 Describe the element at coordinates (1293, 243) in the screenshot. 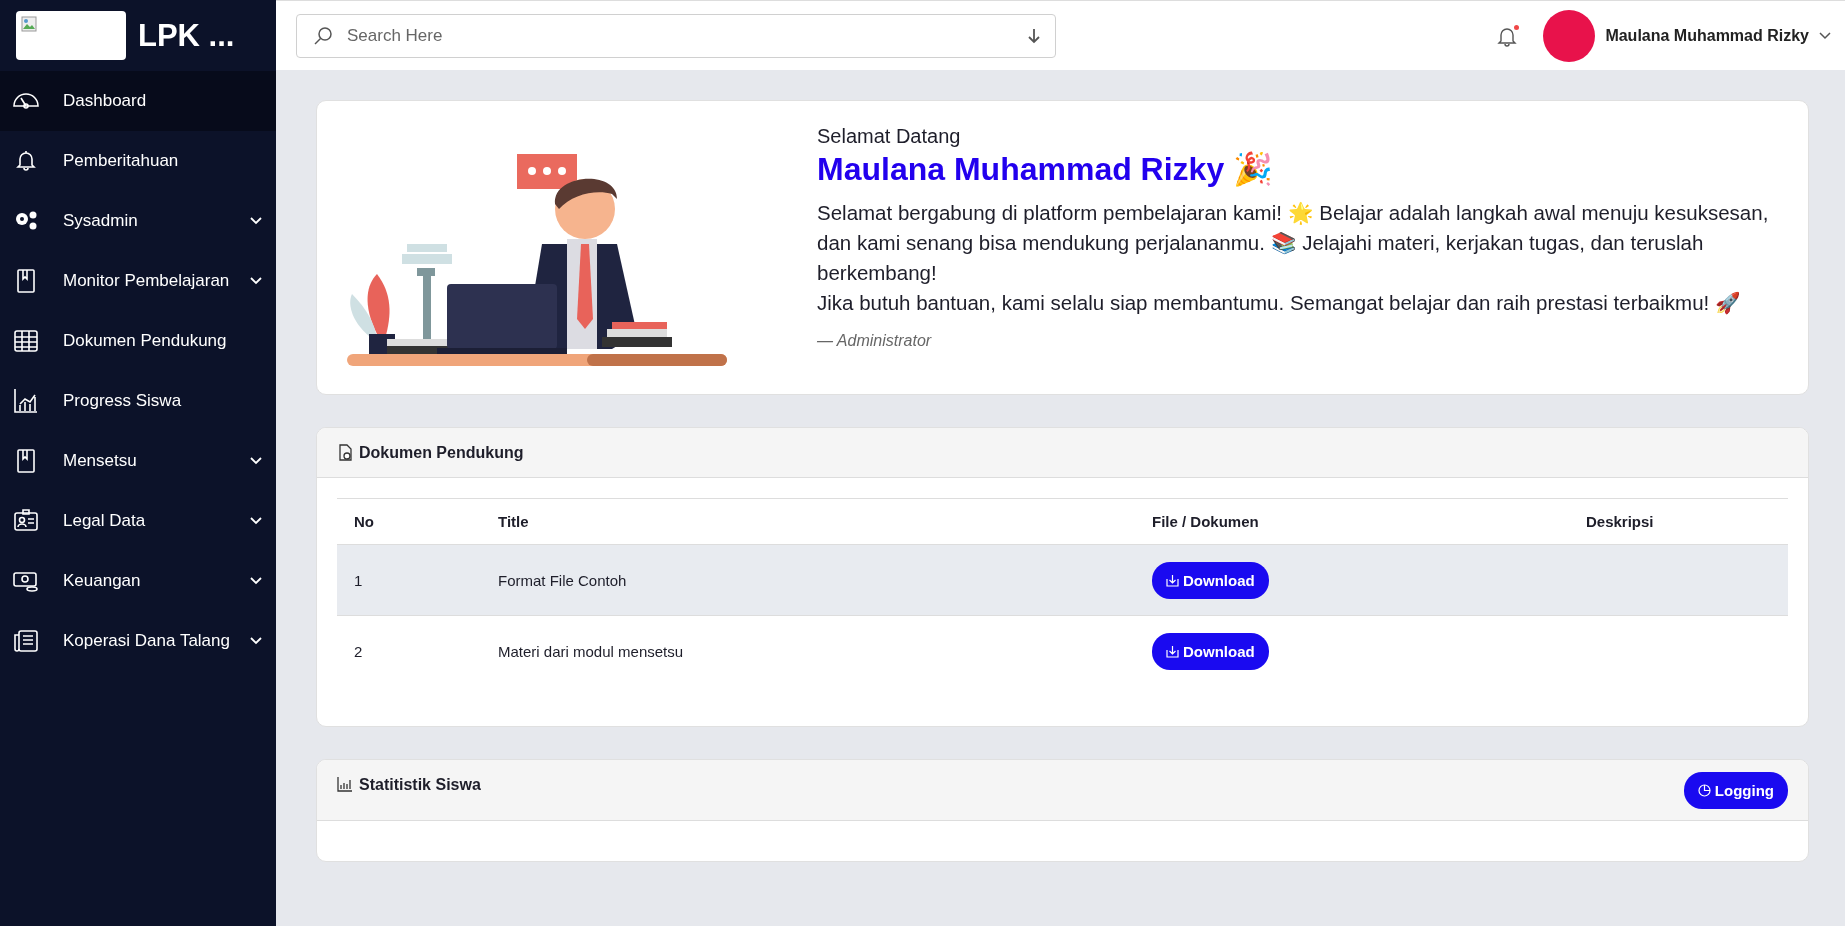

I see `welcome-paragraph: Selamat bergabung di platform pembelajaran kami! 🌟 Belajar adalah langkah awal menuju kesuksesan, dan kami senang bisa mendukung perjalananmu. 📚 Jelajahi materi, kerjakan tugas, dan teruslah berkembang!` at that location.